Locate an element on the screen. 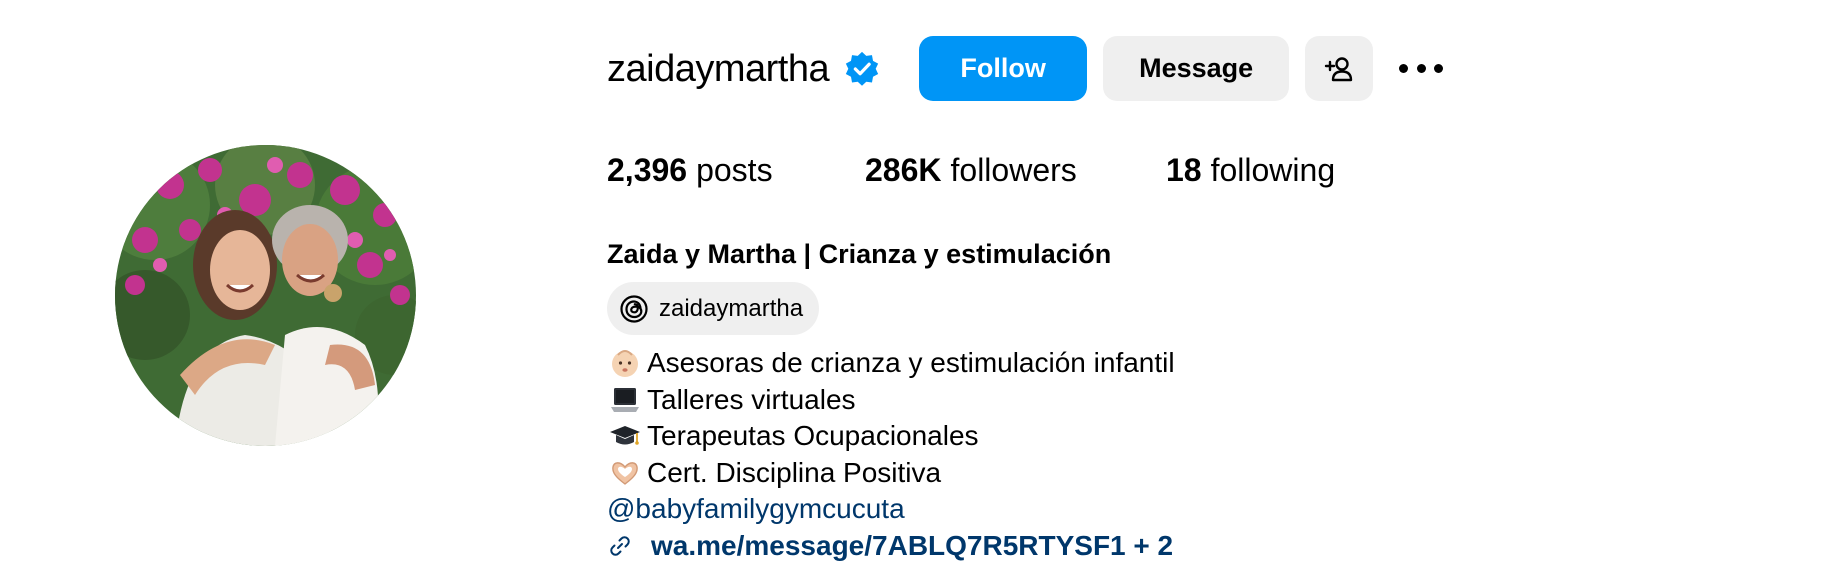  bio-mention-line: @babyfamilygymcucuta is located at coordinates (891, 509).